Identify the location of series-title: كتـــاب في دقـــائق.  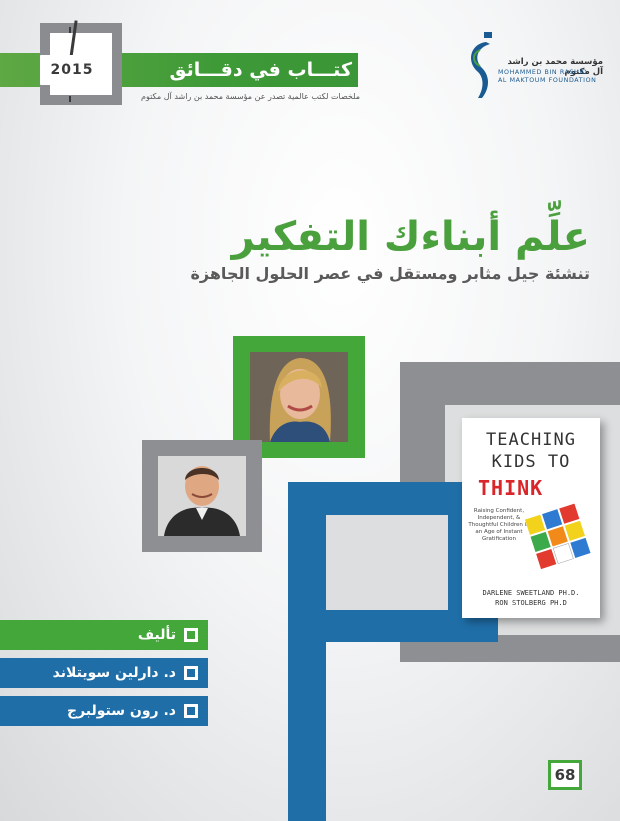
(260, 70).